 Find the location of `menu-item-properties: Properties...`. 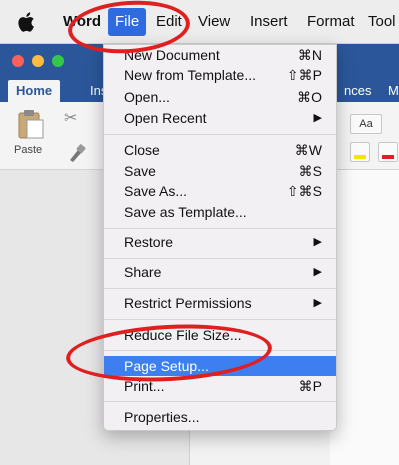

menu-item-properties: Properties... is located at coordinates (220, 417).